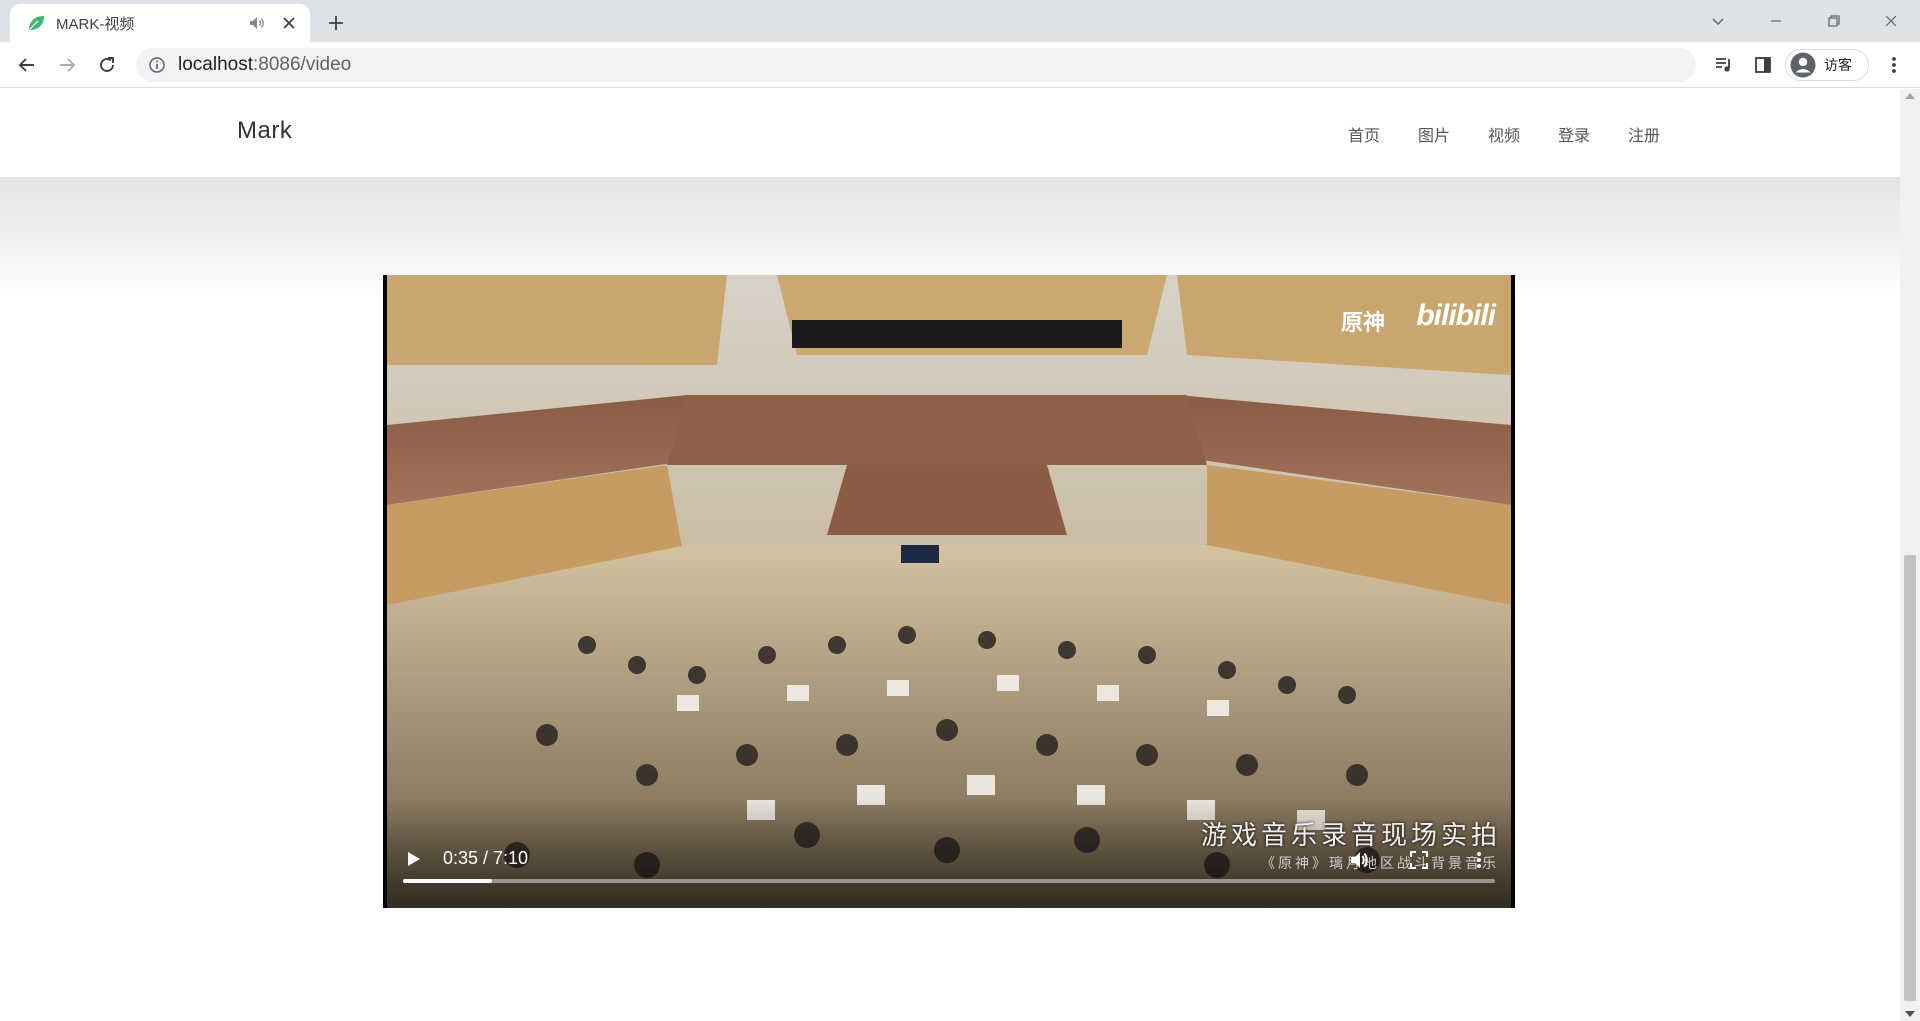 The height and width of the screenshot is (1021, 1920). I want to click on subtitle-sub: 《原神》璃月地区战斗背景音乐, so click(1380, 864).